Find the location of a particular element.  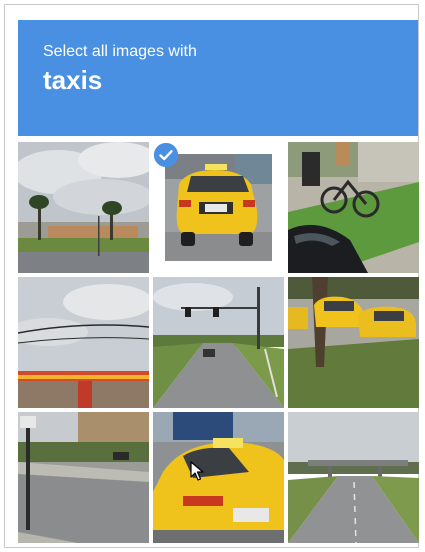

image-tile-r3-c1 is located at coordinates (83, 477).